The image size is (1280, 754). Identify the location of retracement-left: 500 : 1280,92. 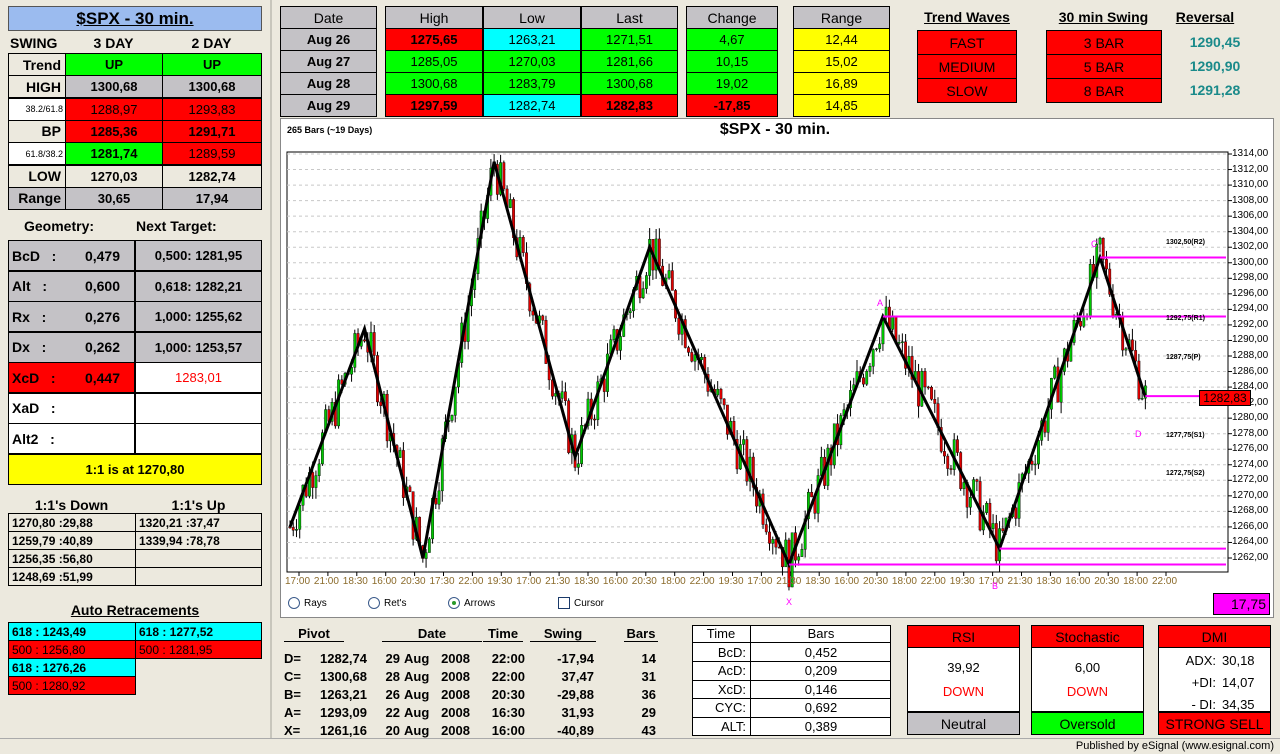
(72, 685).